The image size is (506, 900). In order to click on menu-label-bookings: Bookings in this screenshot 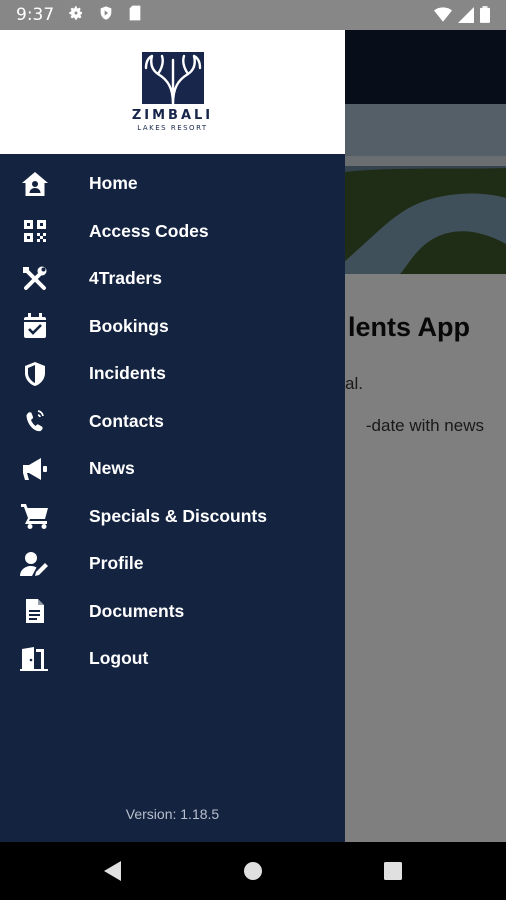, I will do `click(129, 325)`.